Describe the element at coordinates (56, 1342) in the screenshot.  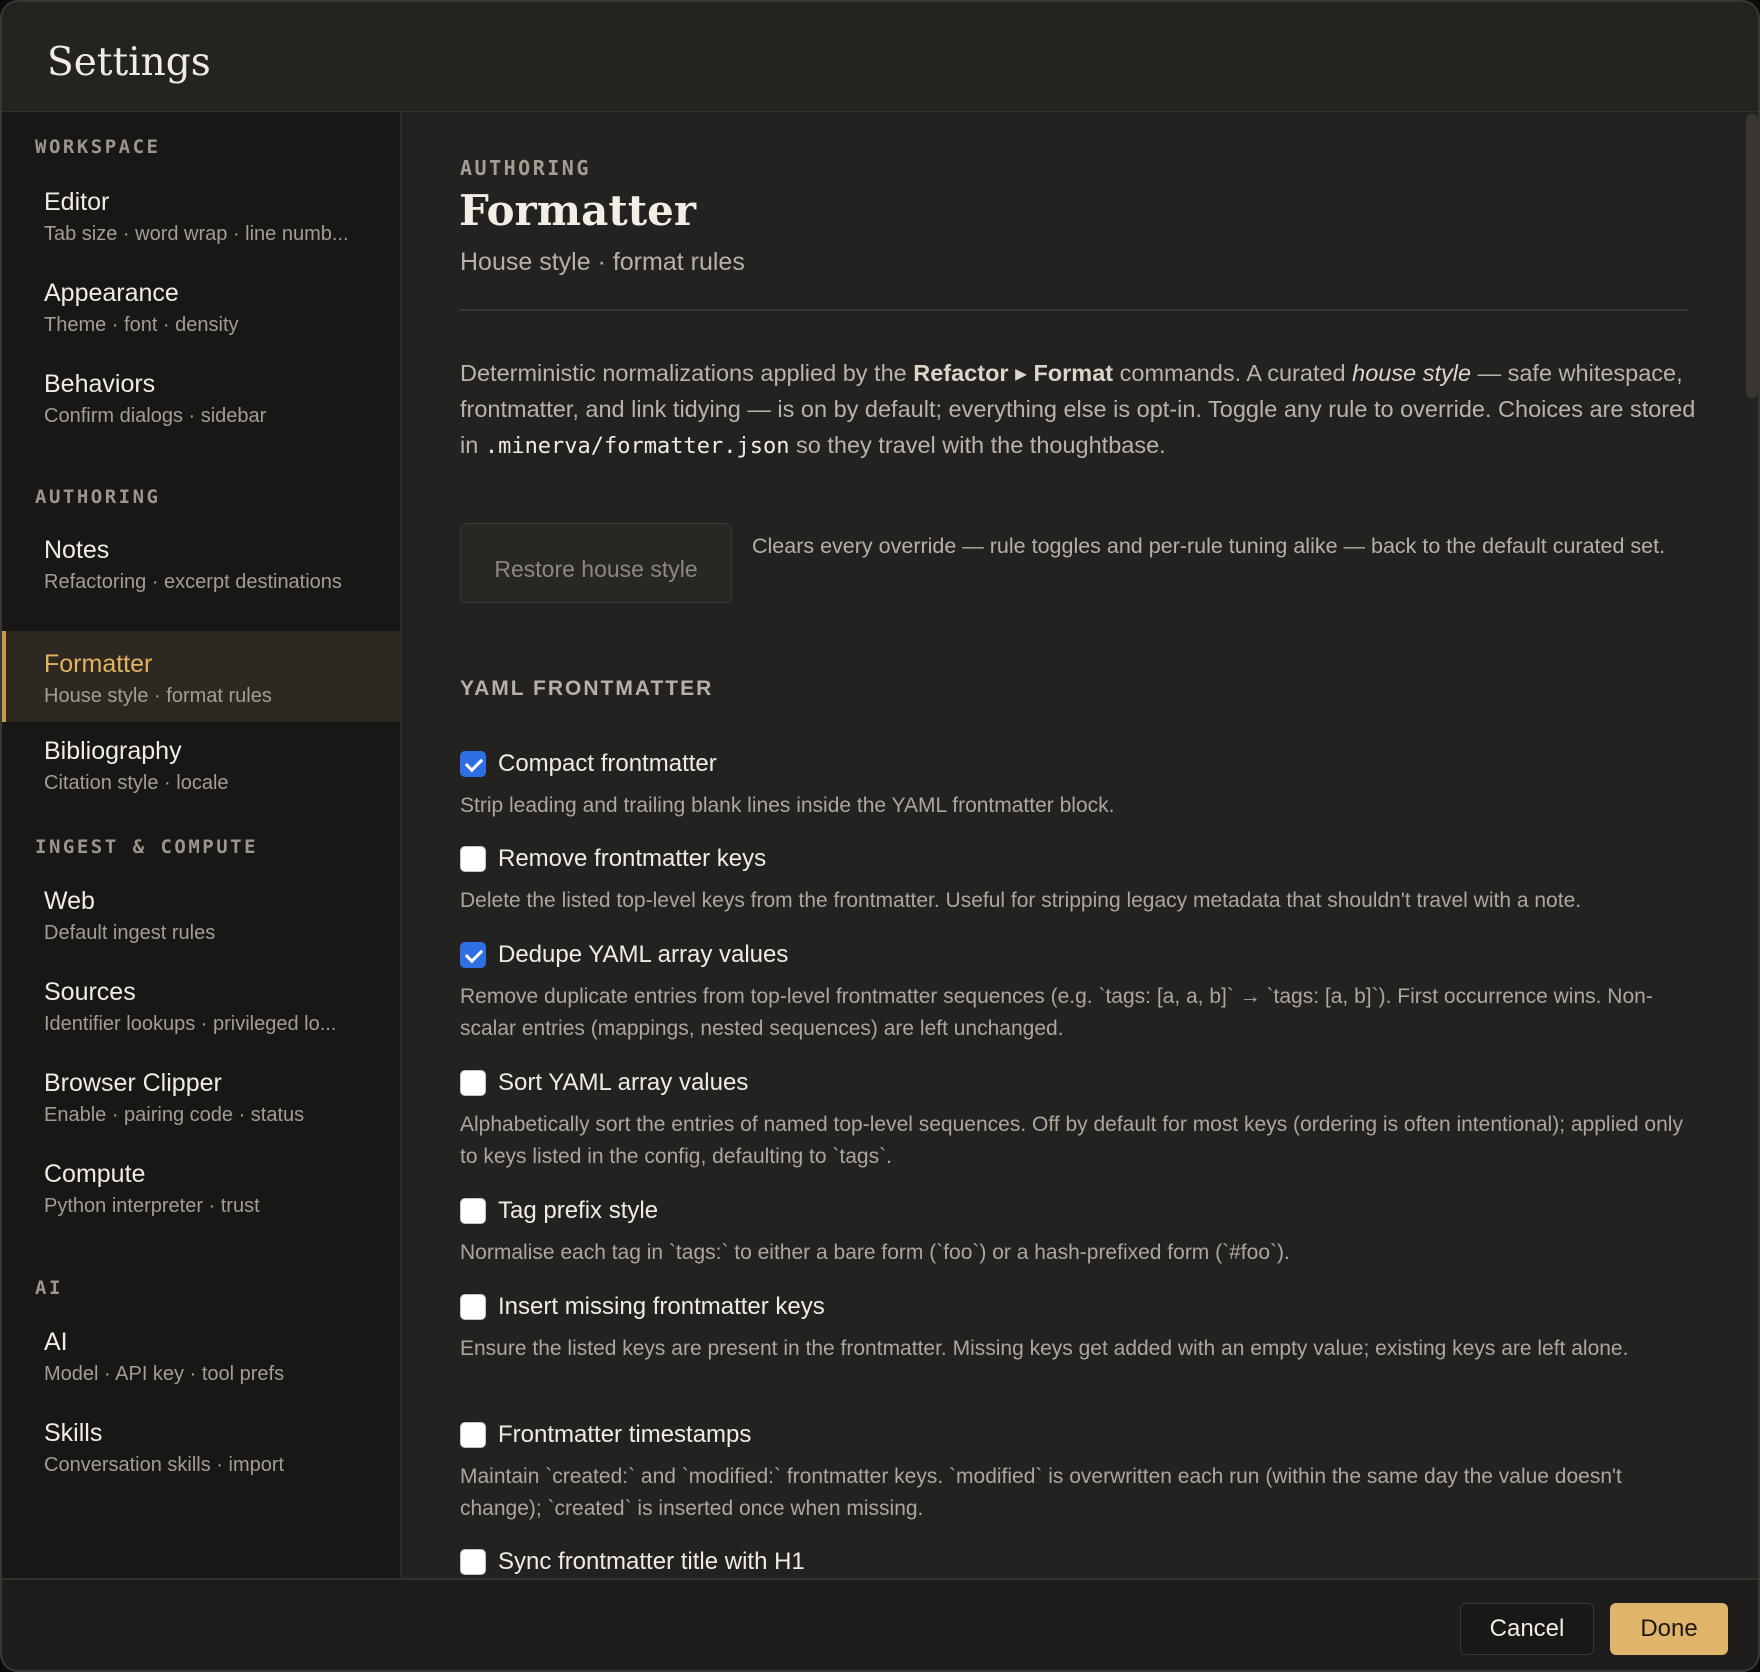
I see `sidebar-item-title: AI` at that location.